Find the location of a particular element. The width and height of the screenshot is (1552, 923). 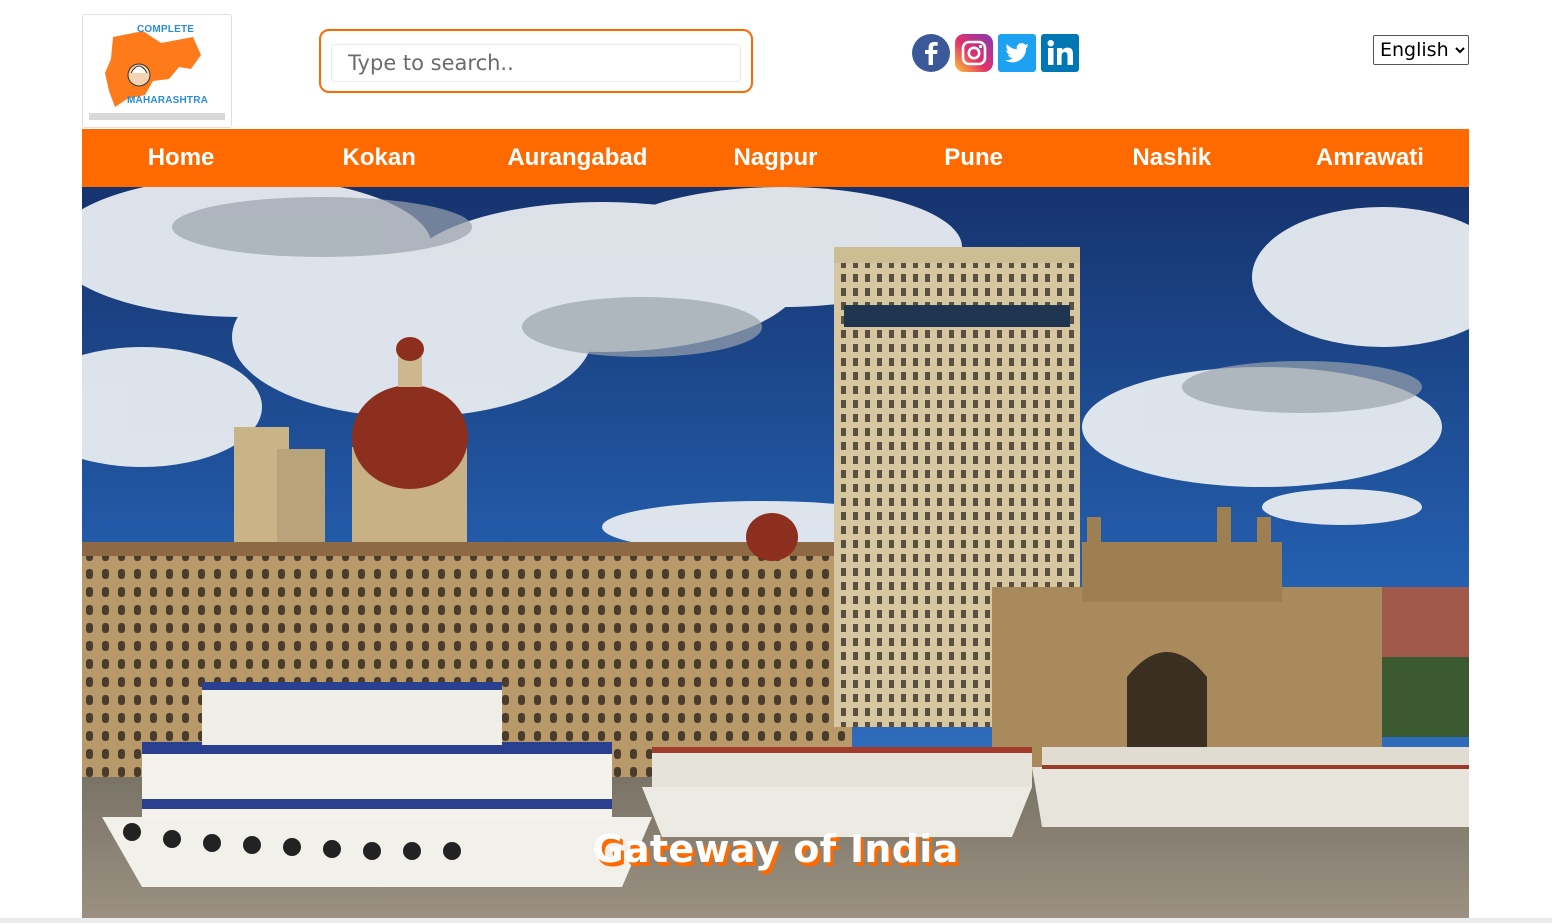

hero-caption: Gateway of India is located at coordinates (775, 849).